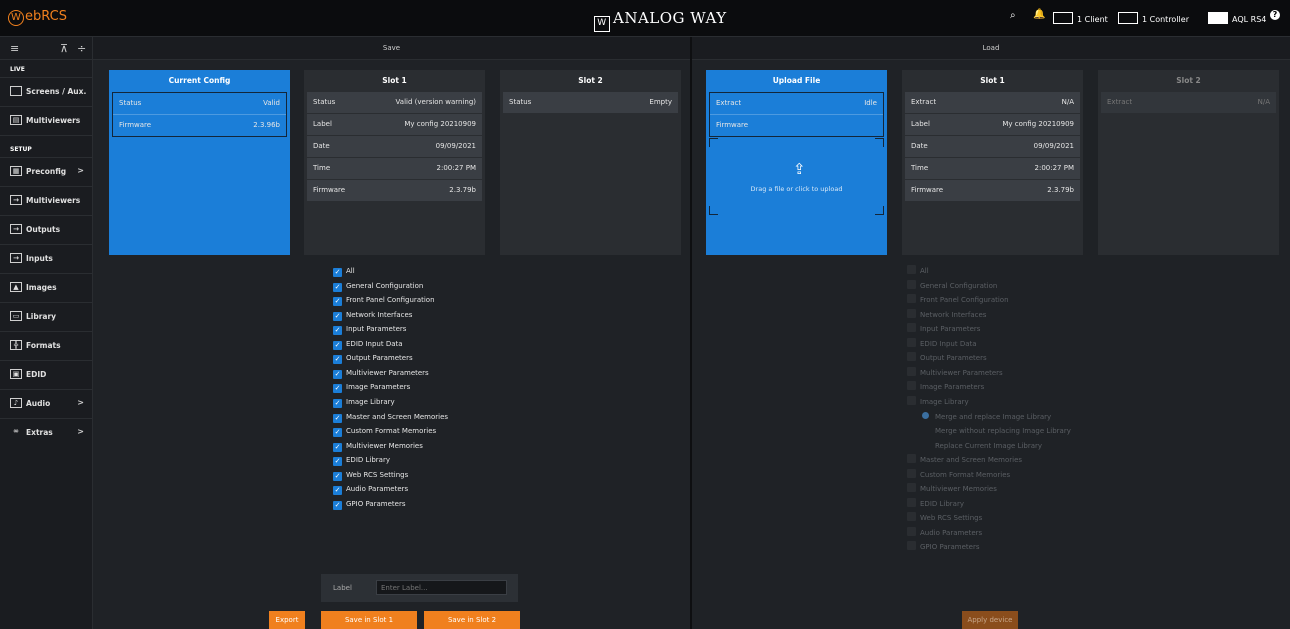  What do you see at coordinates (942, 503) in the screenshot?
I see `checkbox-label: EDID Library` at bounding box center [942, 503].